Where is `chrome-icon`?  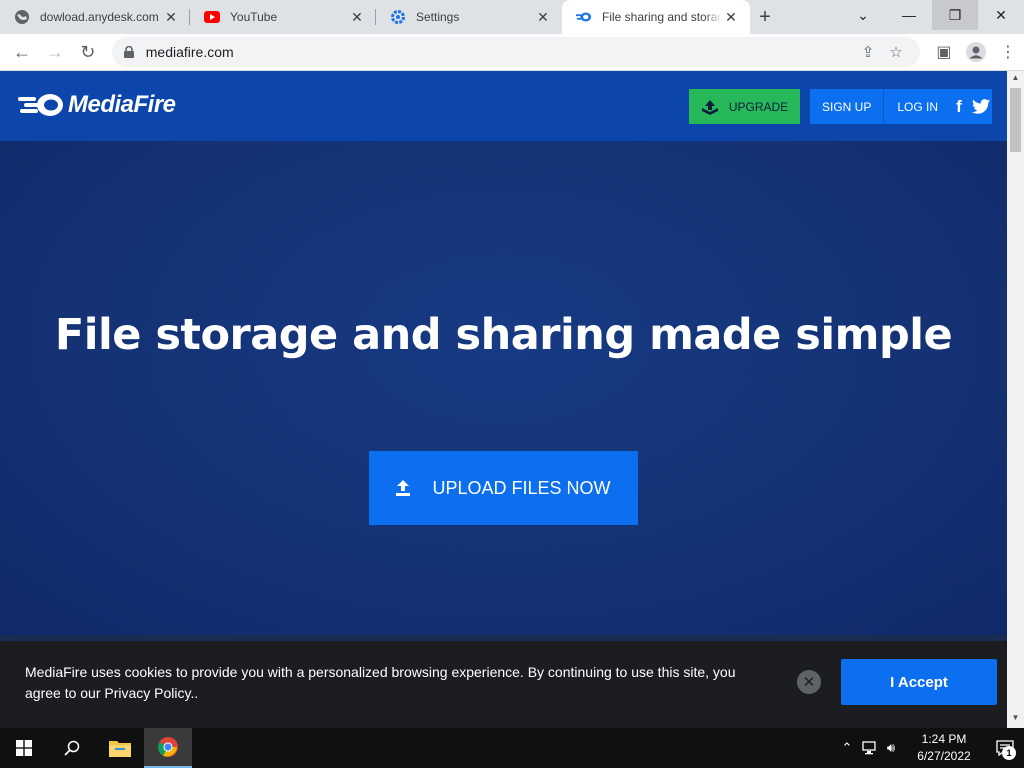
chrome-icon is located at coordinates (168, 748).